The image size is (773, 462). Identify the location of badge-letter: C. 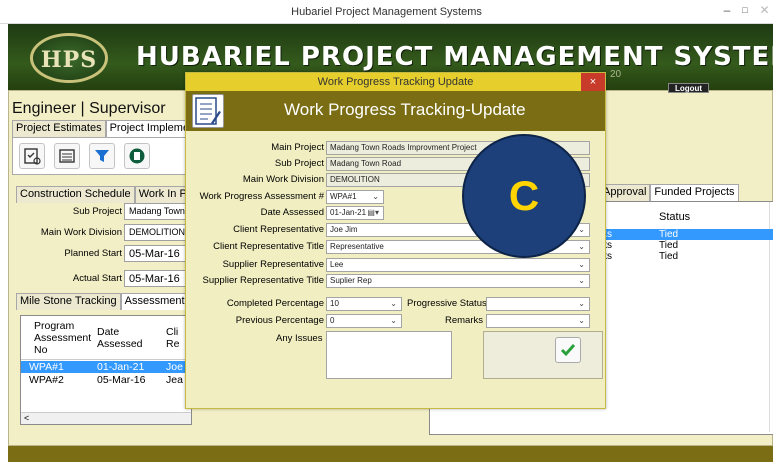
(524, 195).